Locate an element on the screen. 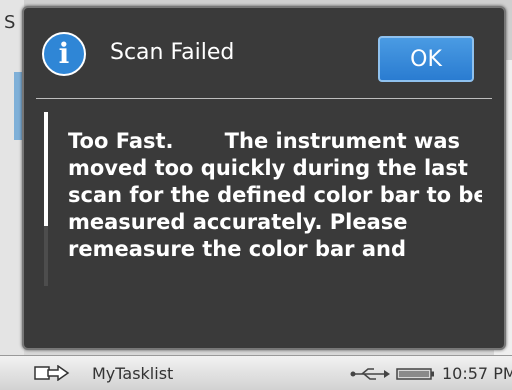 The width and height of the screenshot is (512, 390). clock: 10:57 PM is located at coordinates (477, 373).